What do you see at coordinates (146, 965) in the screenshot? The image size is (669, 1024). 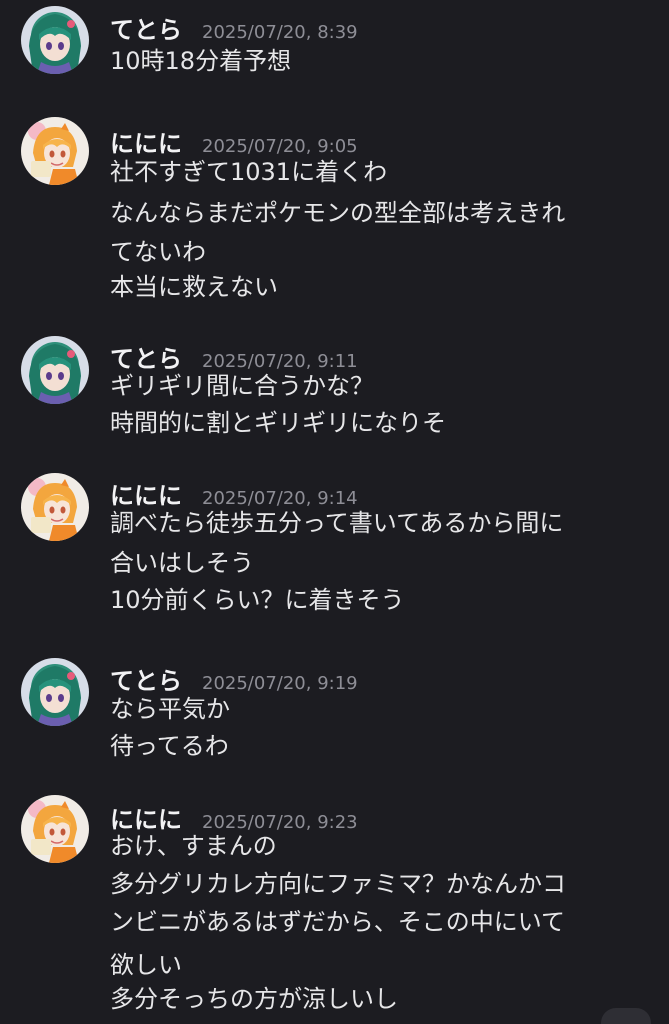 I see `message-text: 欲しい` at bounding box center [146, 965].